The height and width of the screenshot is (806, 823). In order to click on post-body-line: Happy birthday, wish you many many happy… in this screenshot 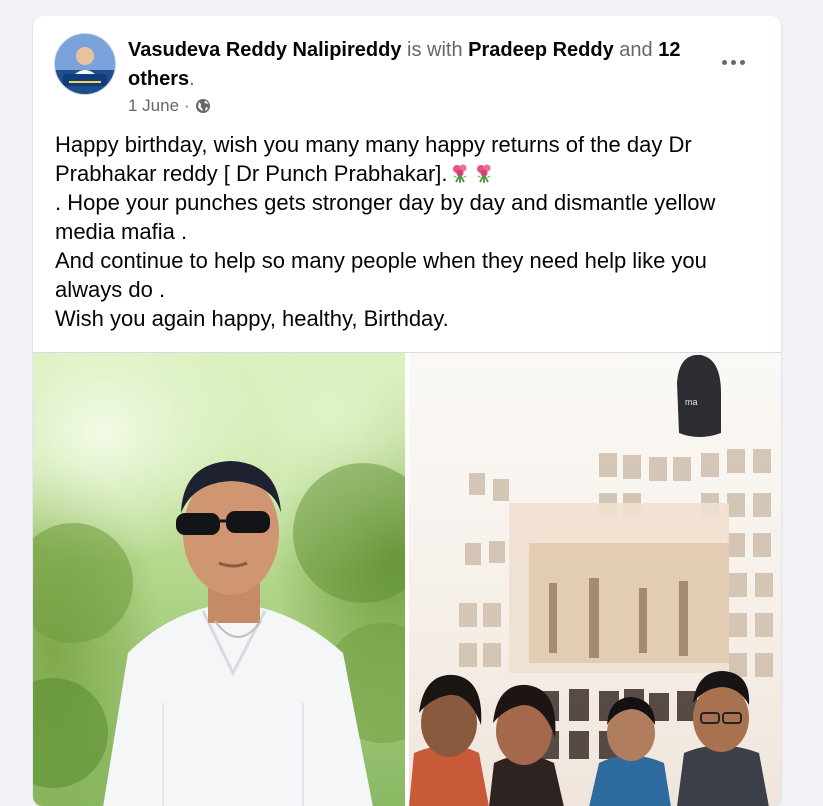, I will do `click(405, 159)`.